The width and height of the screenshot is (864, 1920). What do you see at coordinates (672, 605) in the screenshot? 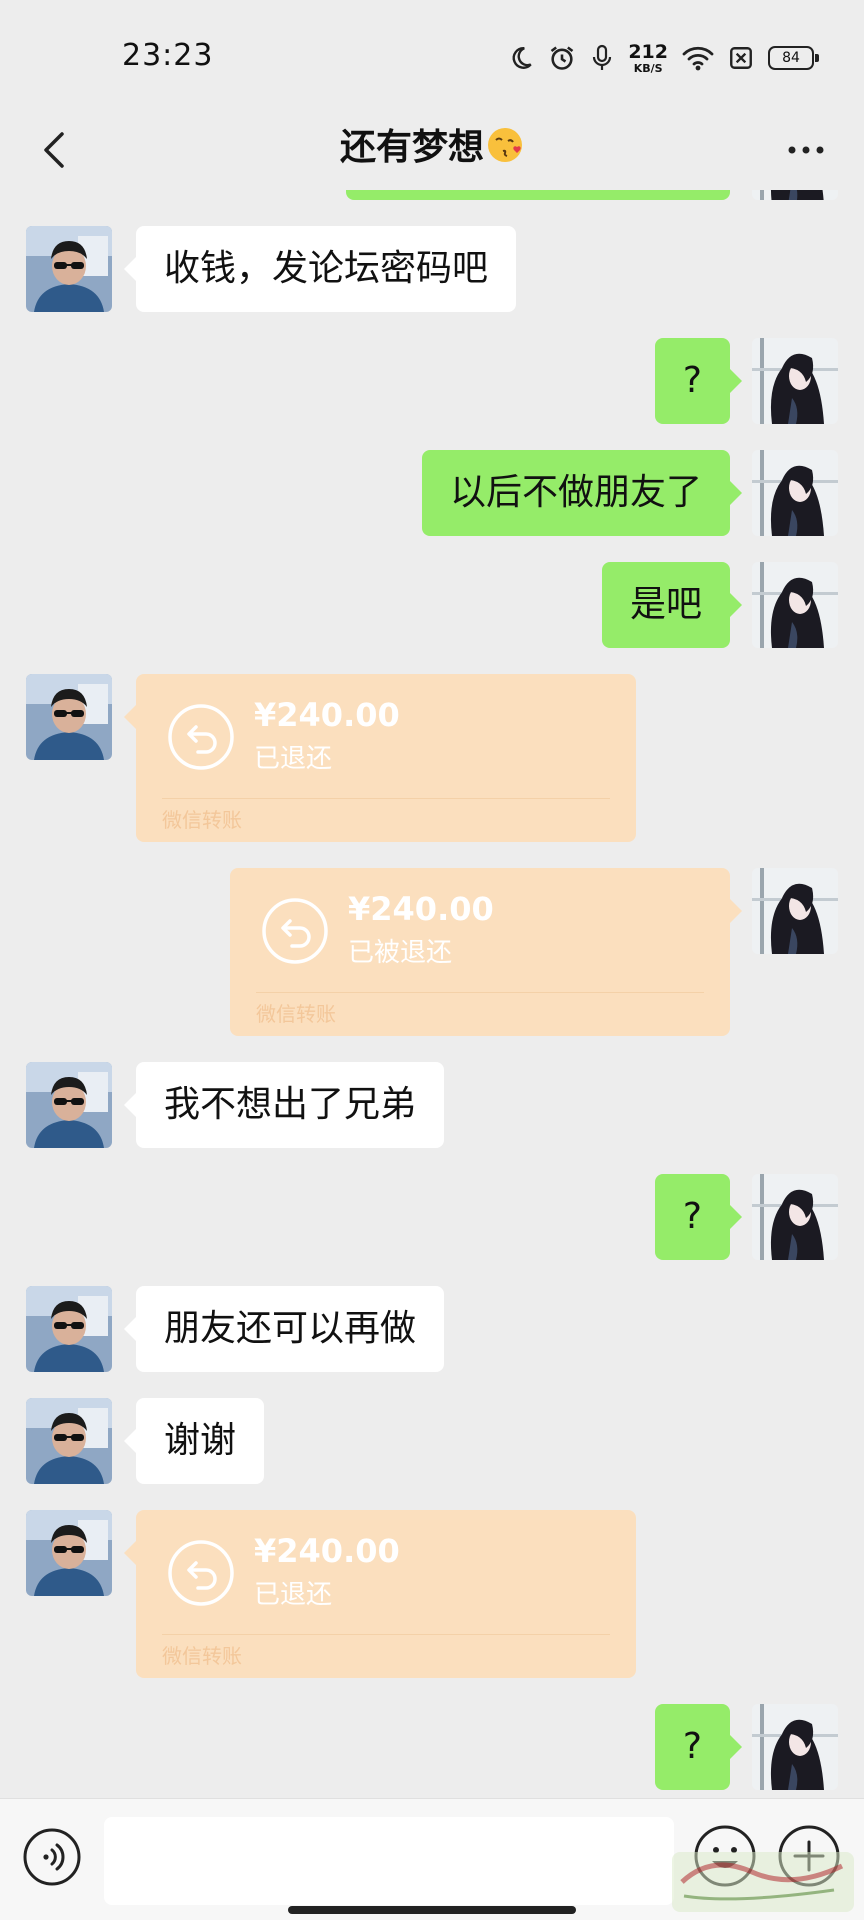
I see `message-bubble-self: 是吧` at bounding box center [672, 605].